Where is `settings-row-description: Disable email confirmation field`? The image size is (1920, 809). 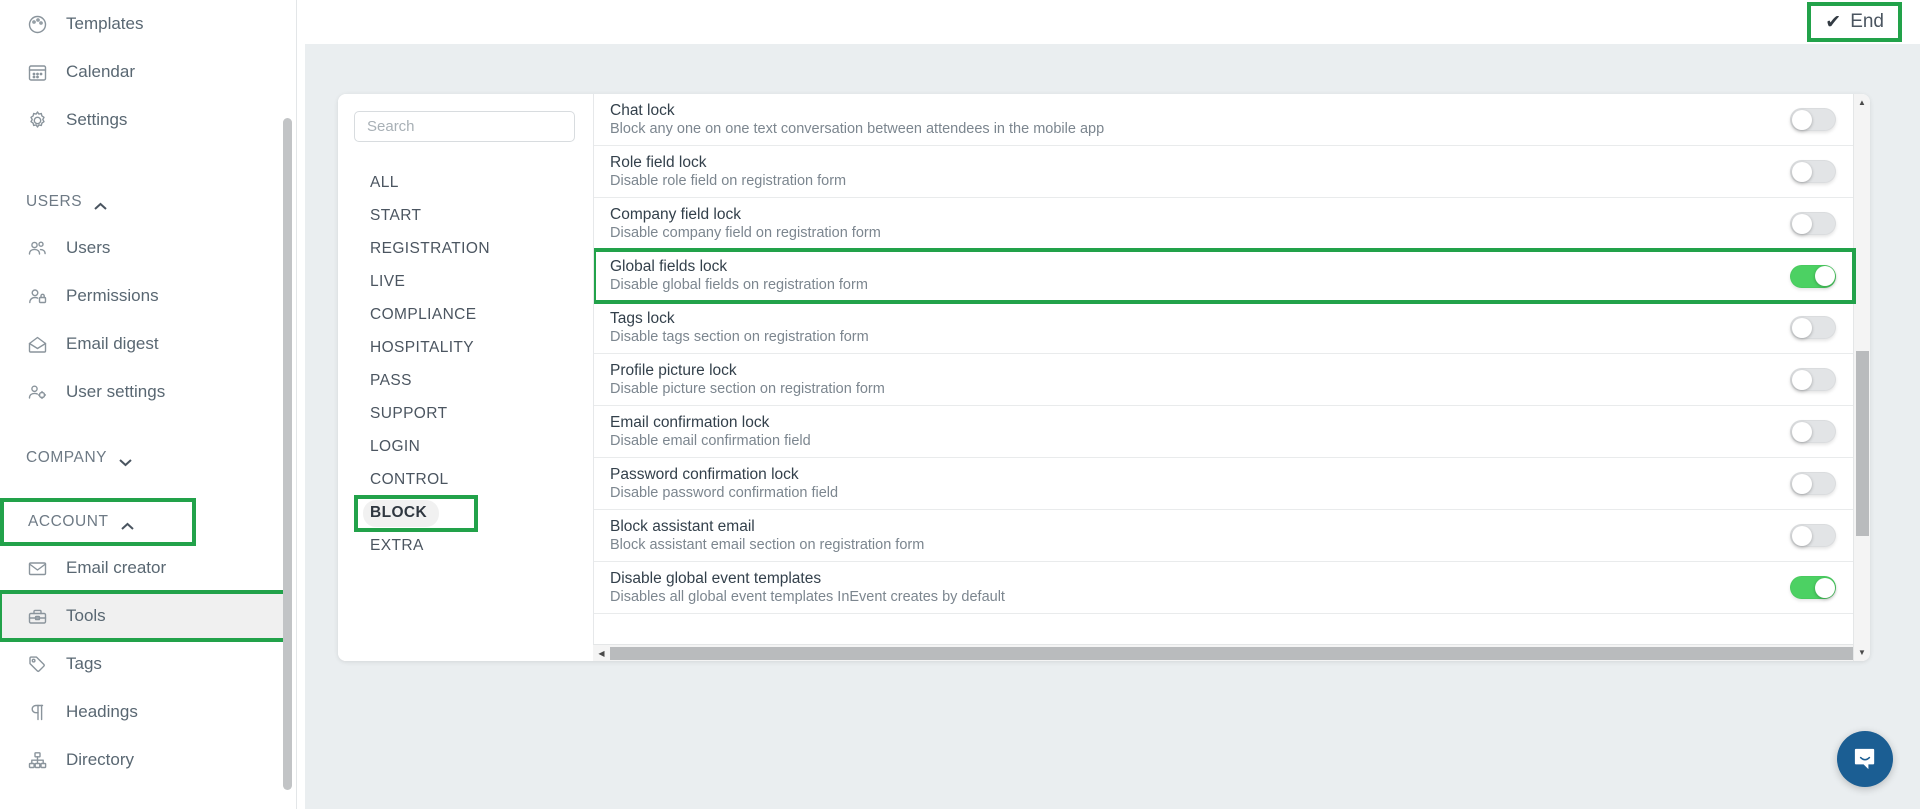
settings-row-description: Disable email confirmation field is located at coordinates (710, 440).